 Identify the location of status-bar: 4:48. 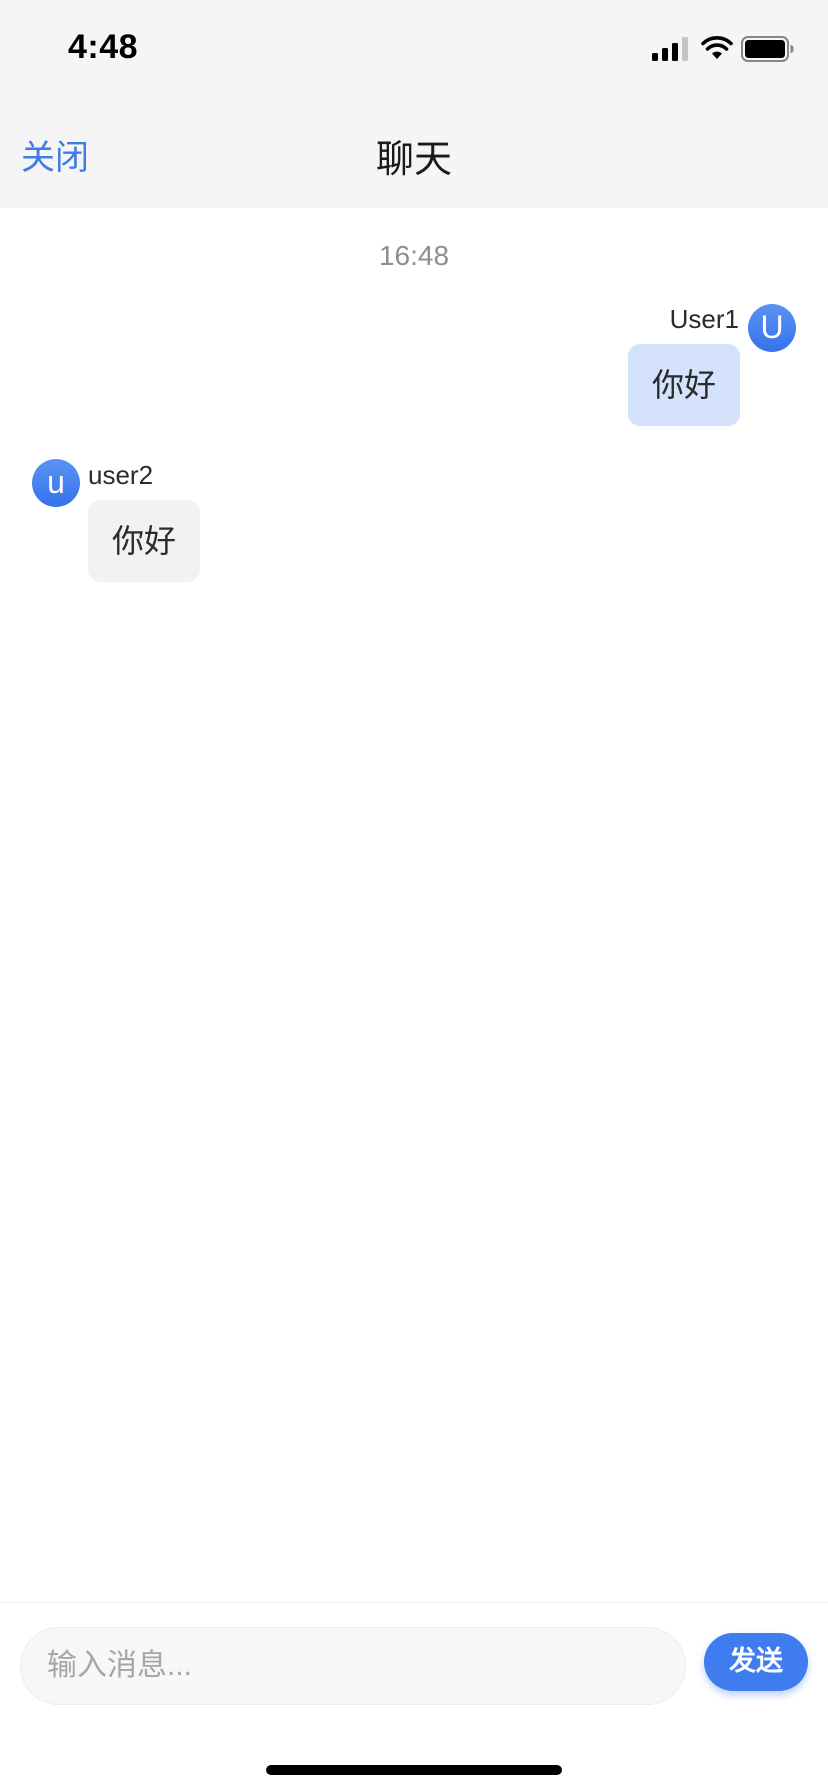
(414, 50).